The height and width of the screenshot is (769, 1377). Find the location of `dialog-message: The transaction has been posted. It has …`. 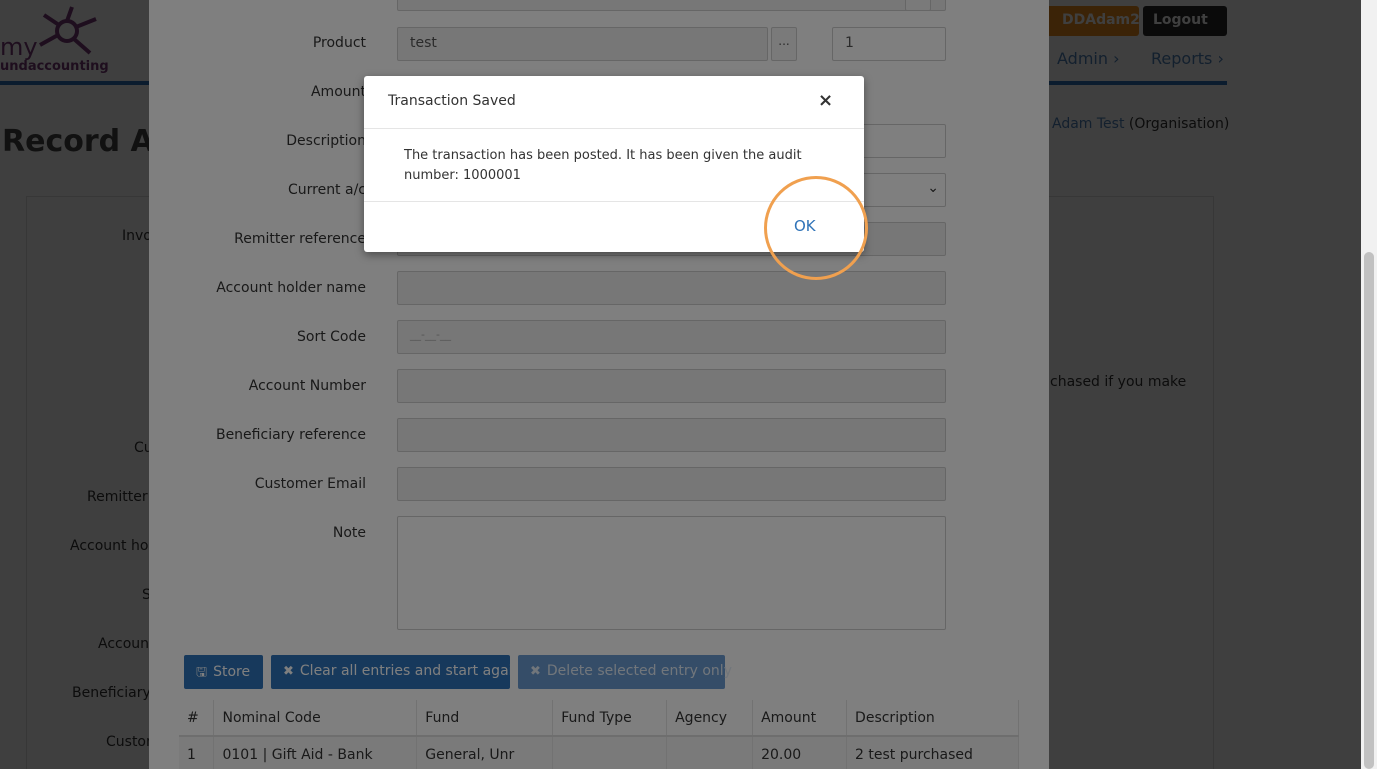

dialog-message: The transaction has been posted. It has … is located at coordinates (603, 165).